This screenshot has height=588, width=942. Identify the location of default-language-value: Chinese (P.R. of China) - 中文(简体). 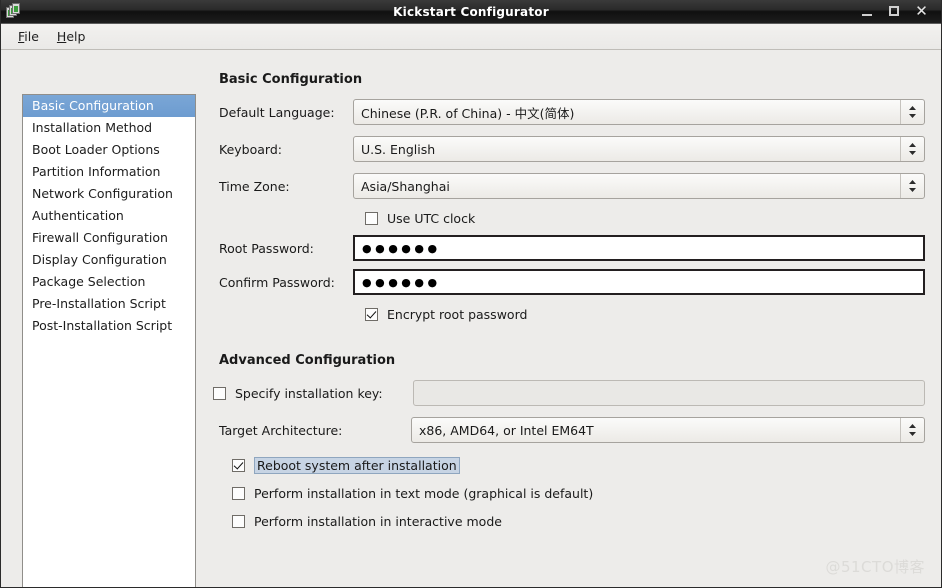
(468, 113).